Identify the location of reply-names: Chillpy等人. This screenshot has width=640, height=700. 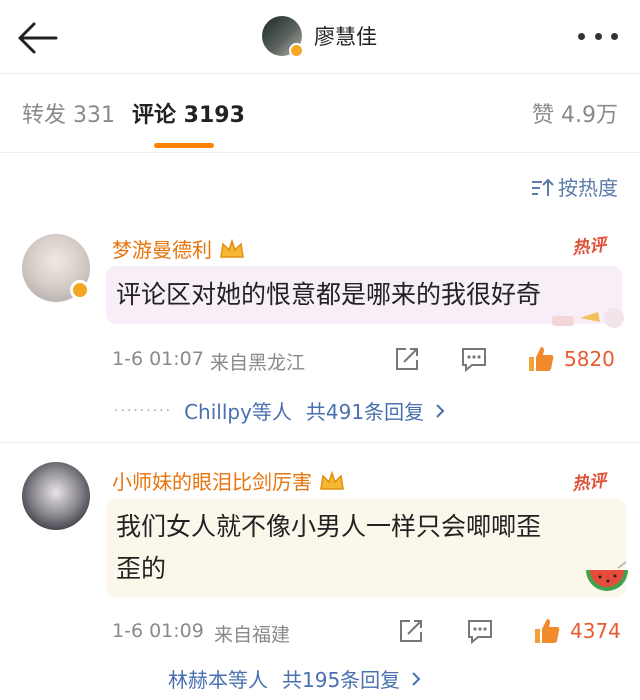
(238, 412).